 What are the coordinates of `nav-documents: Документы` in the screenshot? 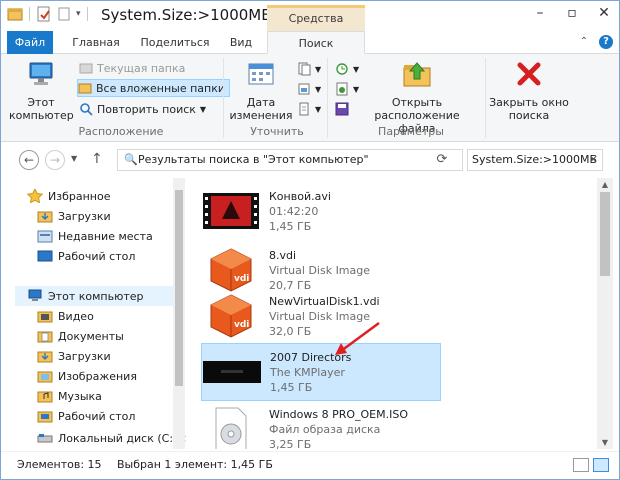 It's located at (80, 336).